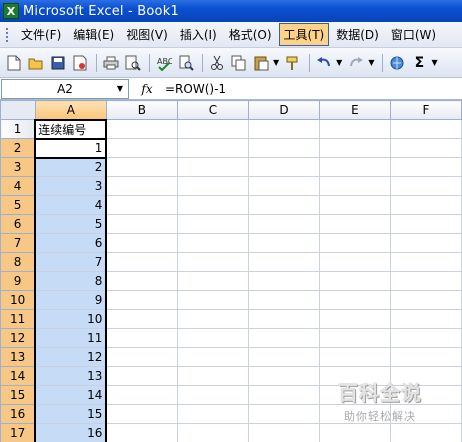 The image size is (462, 442). What do you see at coordinates (71, 357) in the screenshot?
I see `cell-a: 12` at bounding box center [71, 357].